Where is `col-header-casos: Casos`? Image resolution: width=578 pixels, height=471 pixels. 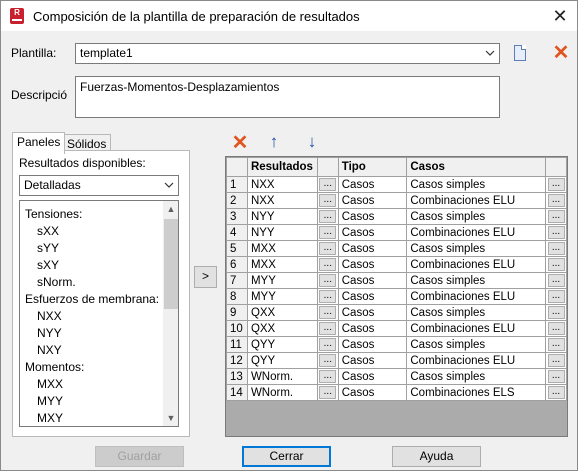 col-header-casos: Casos is located at coordinates (476, 167).